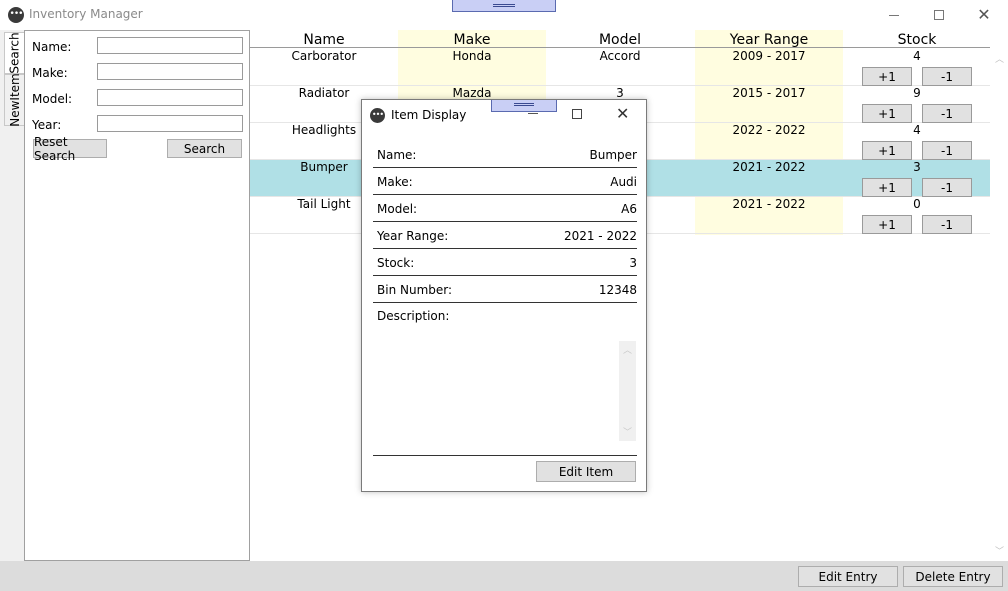  Describe the element at coordinates (429, 115) in the screenshot. I see `dialog-title: Item Display` at that location.